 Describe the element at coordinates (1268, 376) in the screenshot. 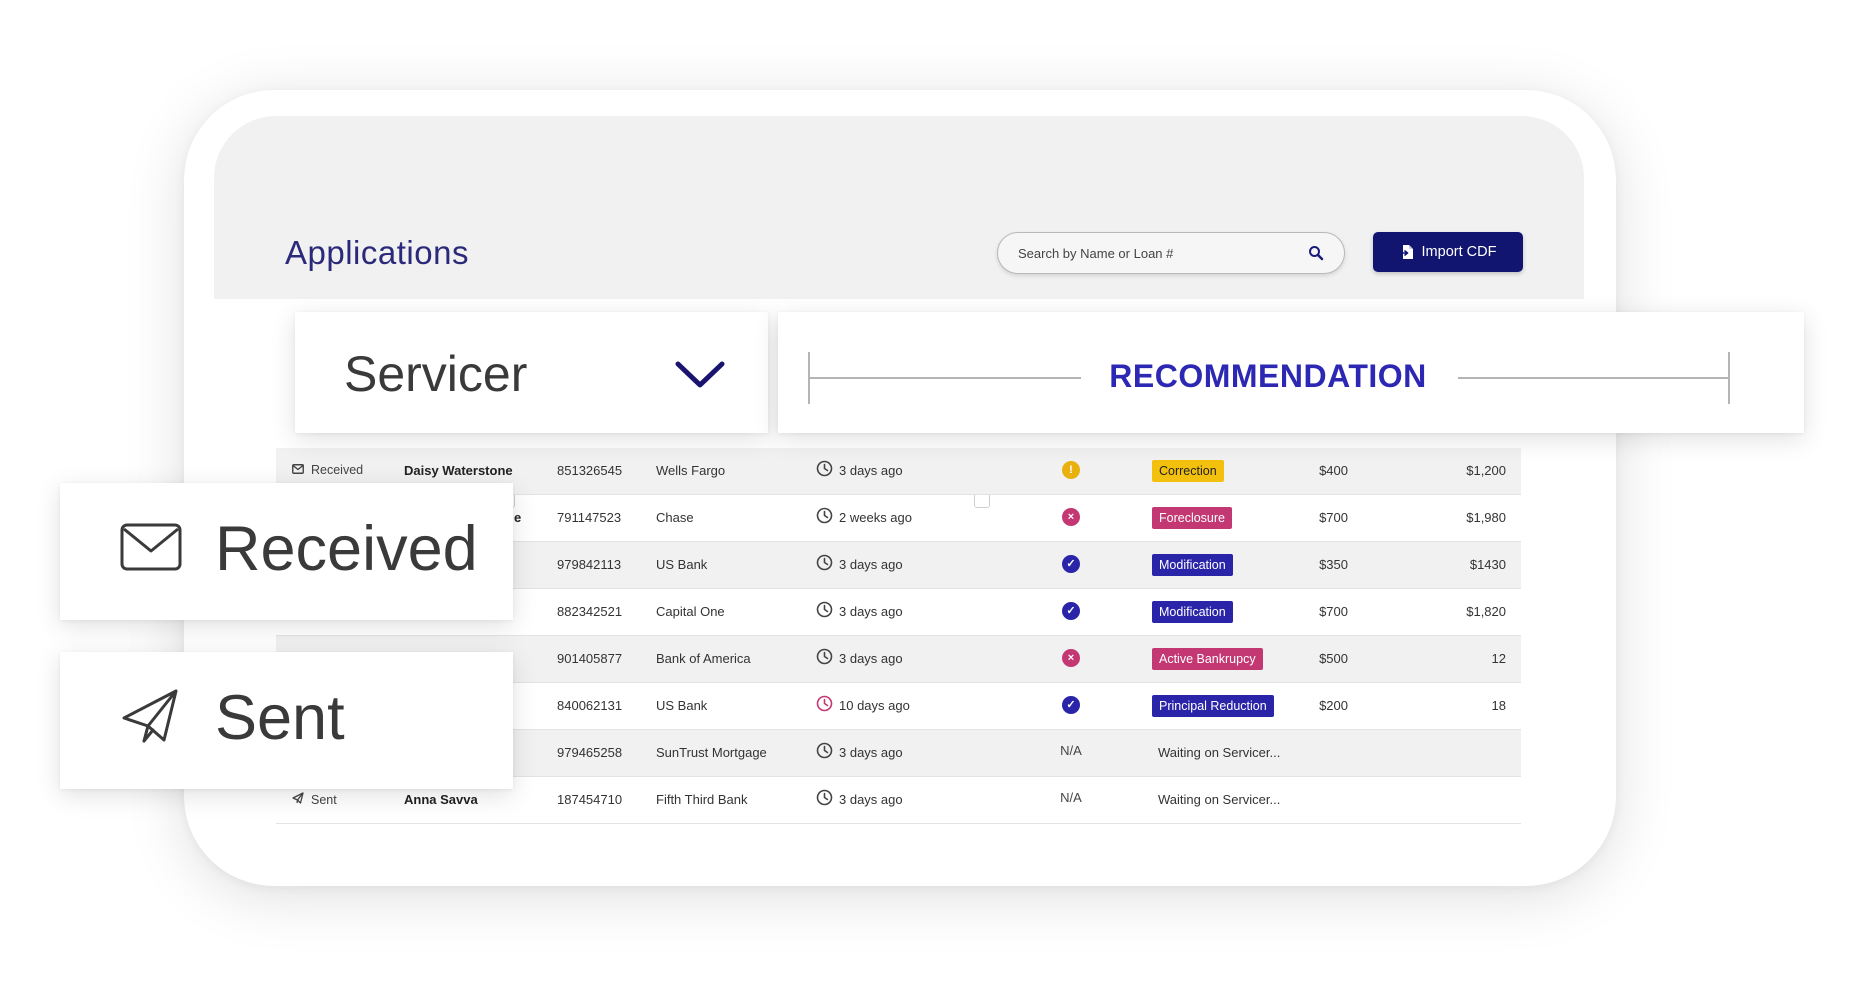

I see `recommendation-label: RECOMMENDATION` at that location.